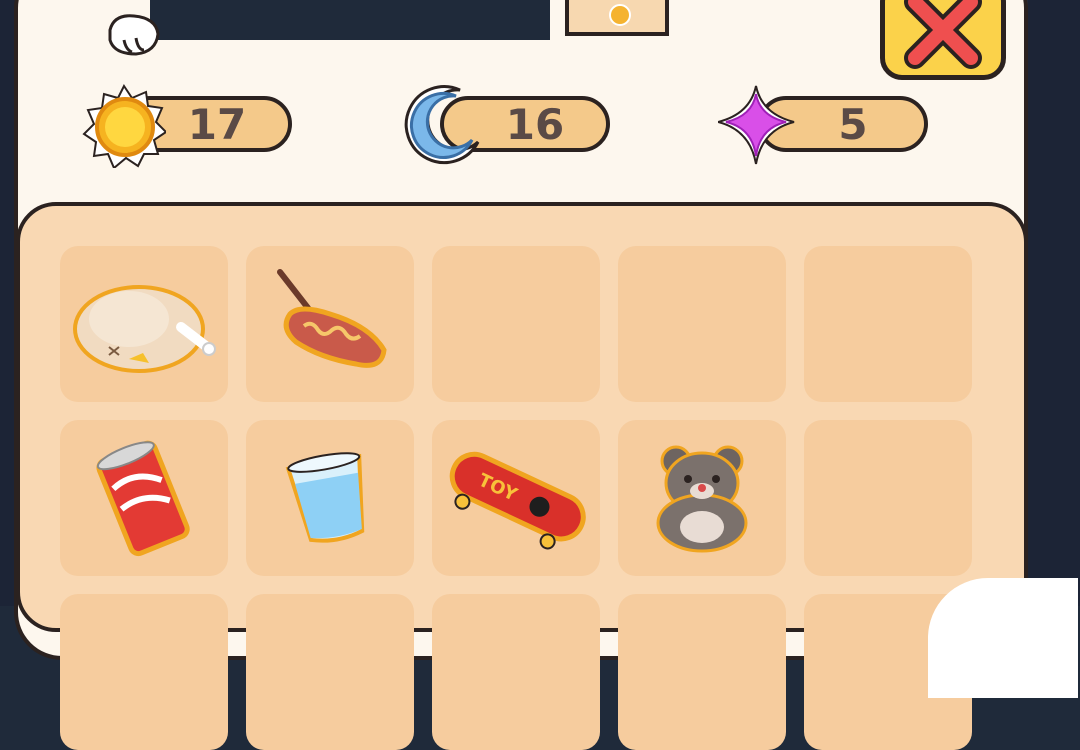  What do you see at coordinates (350, 20) in the screenshot?
I see `panel-notch` at bounding box center [350, 20].